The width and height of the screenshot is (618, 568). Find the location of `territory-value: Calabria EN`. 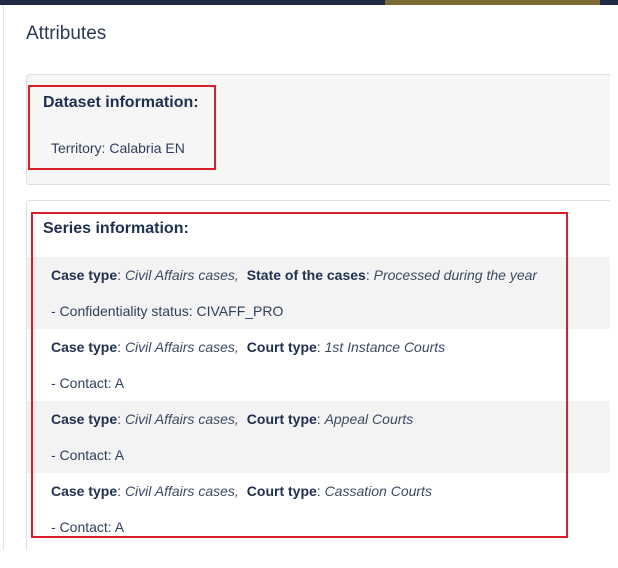

territory-value: Calabria EN is located at coordinates (147, 148).